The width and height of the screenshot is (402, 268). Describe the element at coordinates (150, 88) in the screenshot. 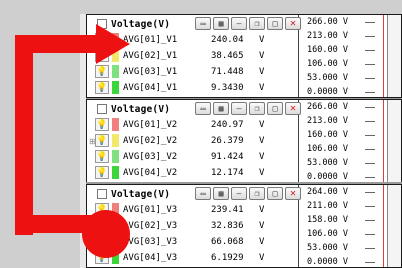

I see `channel-name: AVG[04]_V1` at that location.